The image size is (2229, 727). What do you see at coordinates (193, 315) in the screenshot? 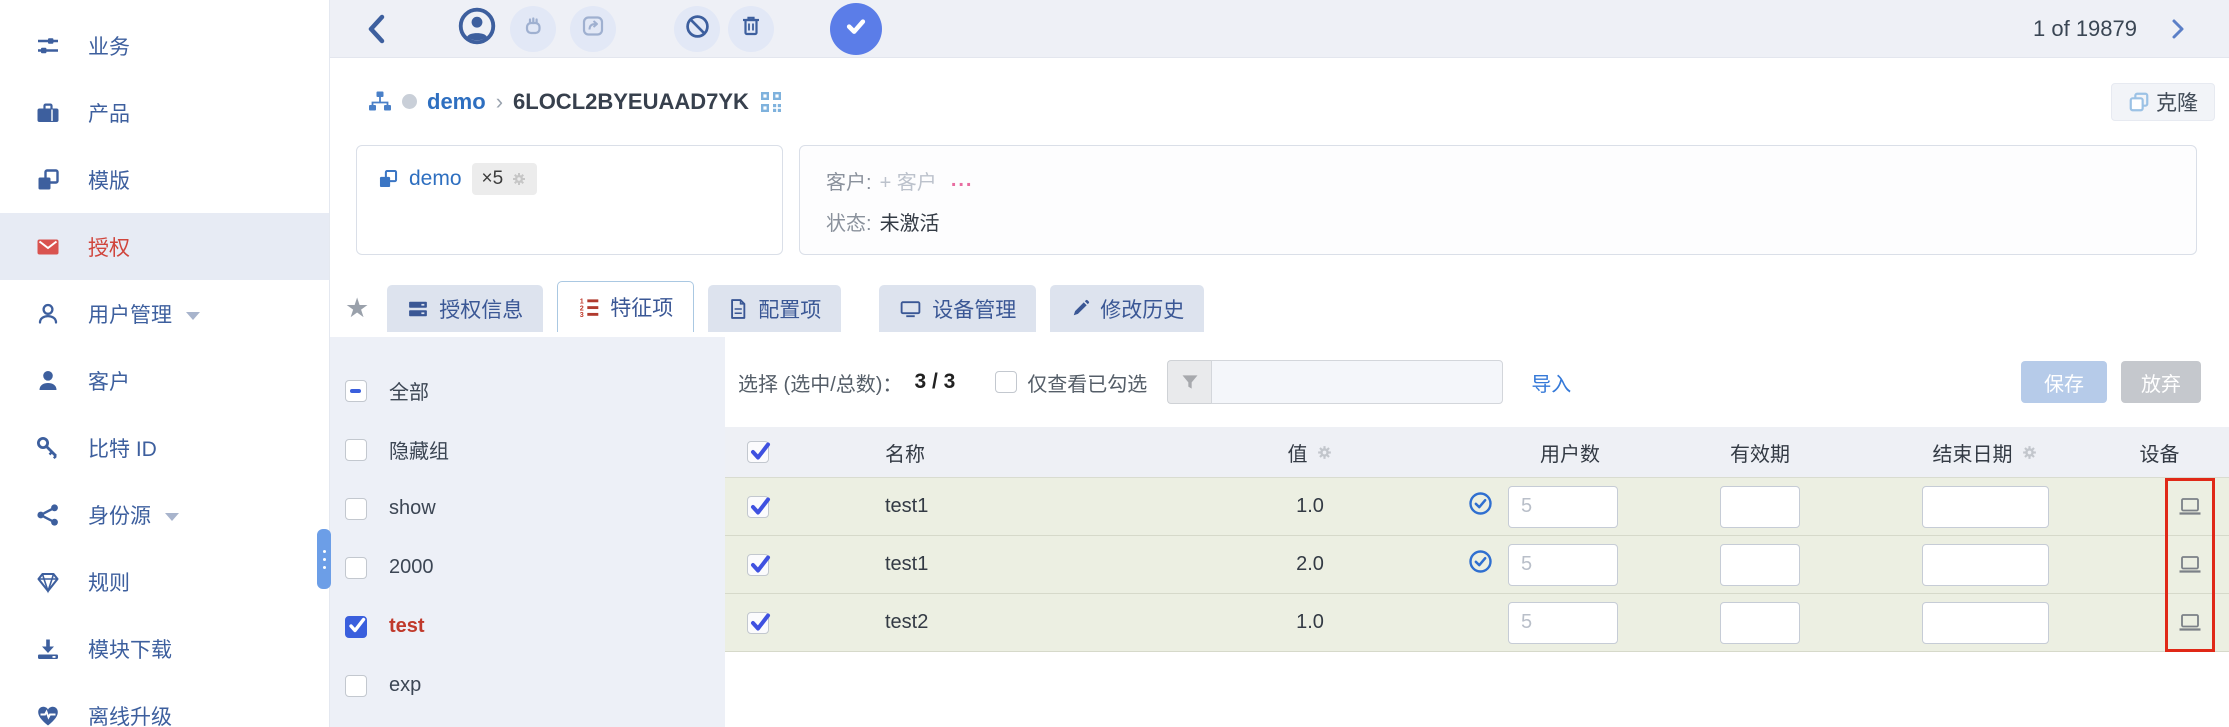
I see `chevron-down-icon` at bounding box center [193, 315].